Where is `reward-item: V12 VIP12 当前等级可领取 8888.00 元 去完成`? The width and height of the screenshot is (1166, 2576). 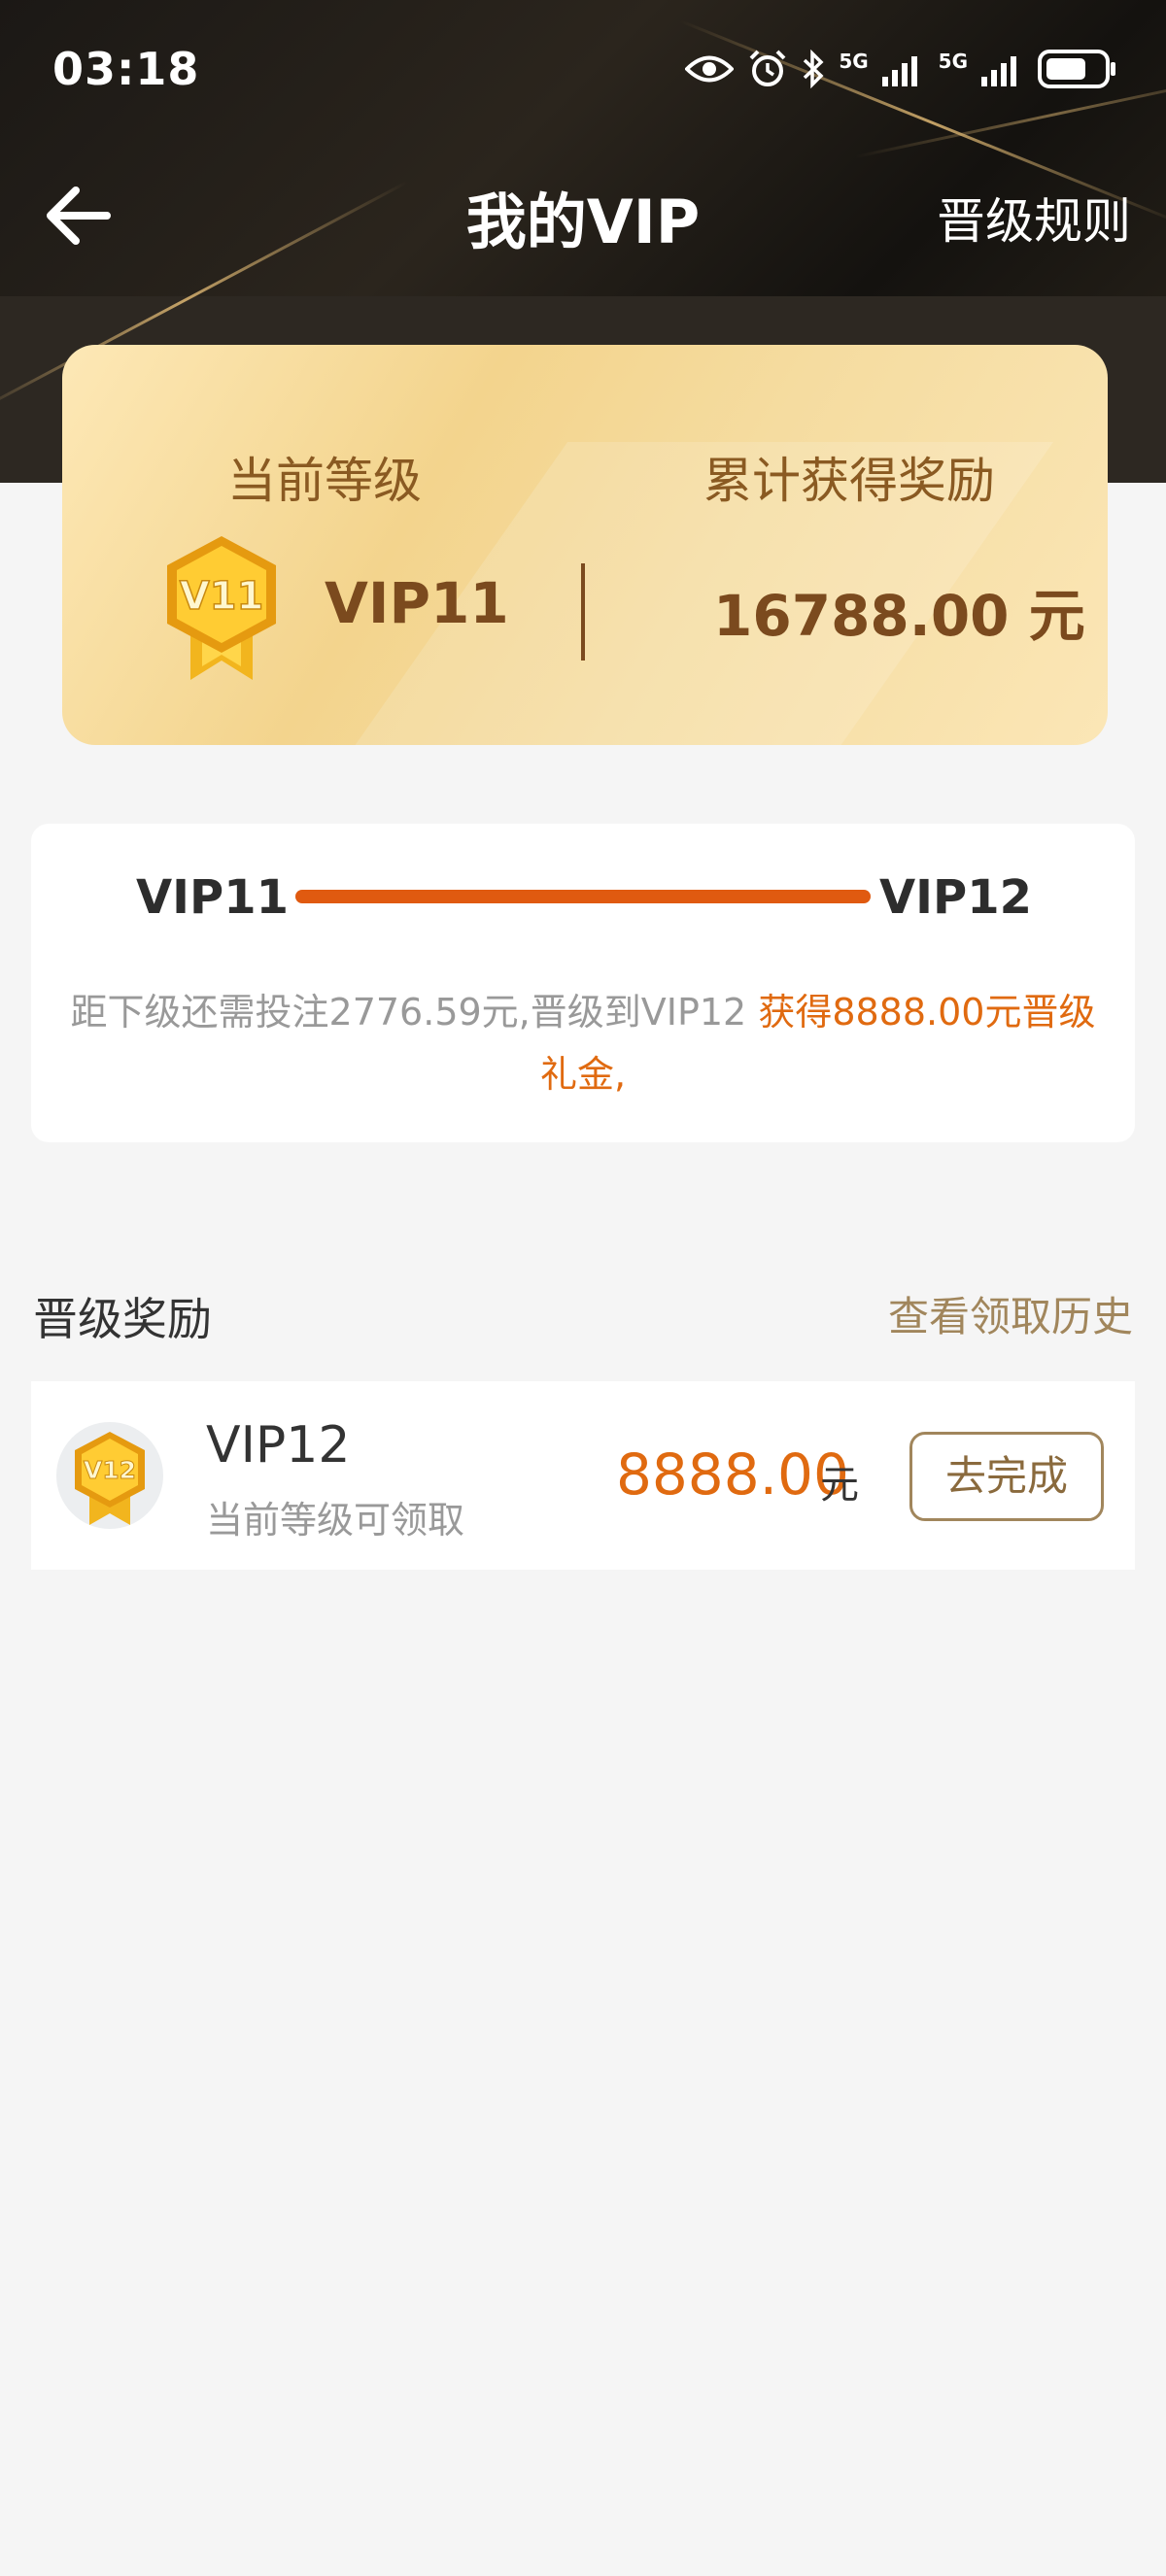
reward-item: V12 VIP12 当前等级可领取 8888.00 元 去完成 is located at coordinates (583, 1475).